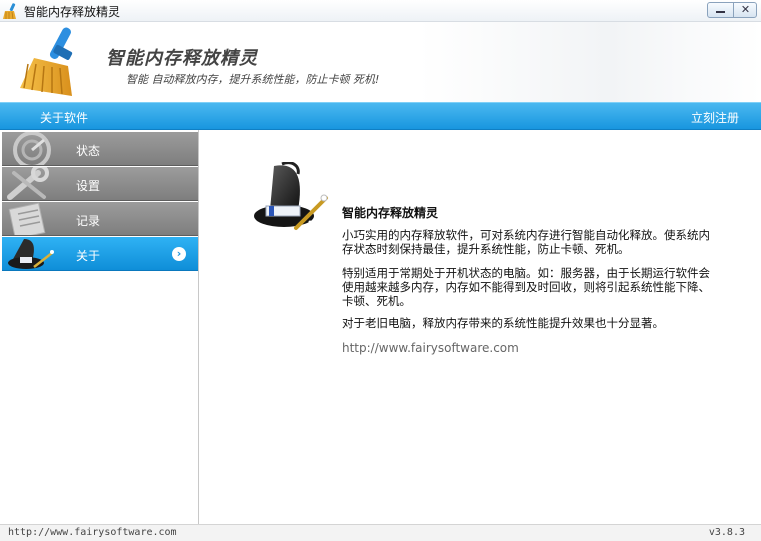 Image resolution: width=761 pixels, height=541 pixels. I want to click on version-label: v3.8.3, so click(726, 532).